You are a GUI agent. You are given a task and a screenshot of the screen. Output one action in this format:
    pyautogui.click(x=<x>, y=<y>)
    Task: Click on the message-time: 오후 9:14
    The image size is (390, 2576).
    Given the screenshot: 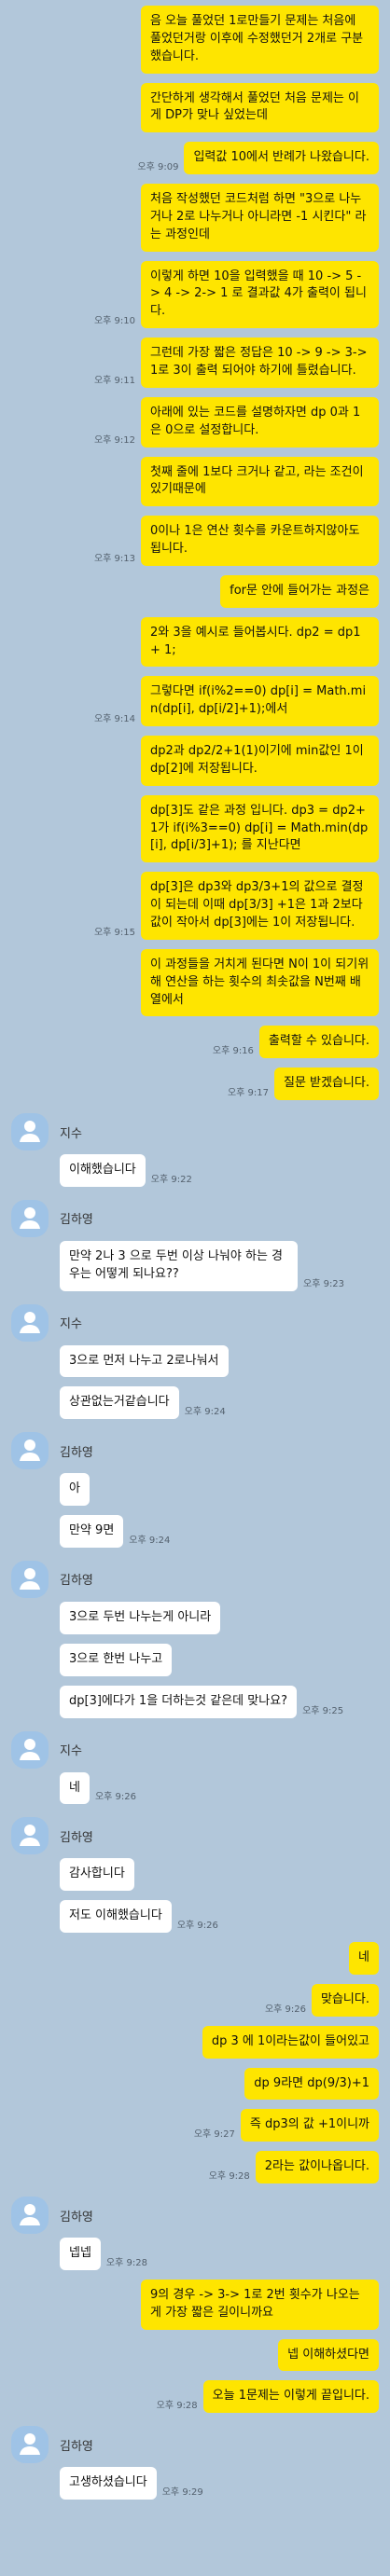 What is the action you would take?
    pyautogui.click(x=114, y=719)
    